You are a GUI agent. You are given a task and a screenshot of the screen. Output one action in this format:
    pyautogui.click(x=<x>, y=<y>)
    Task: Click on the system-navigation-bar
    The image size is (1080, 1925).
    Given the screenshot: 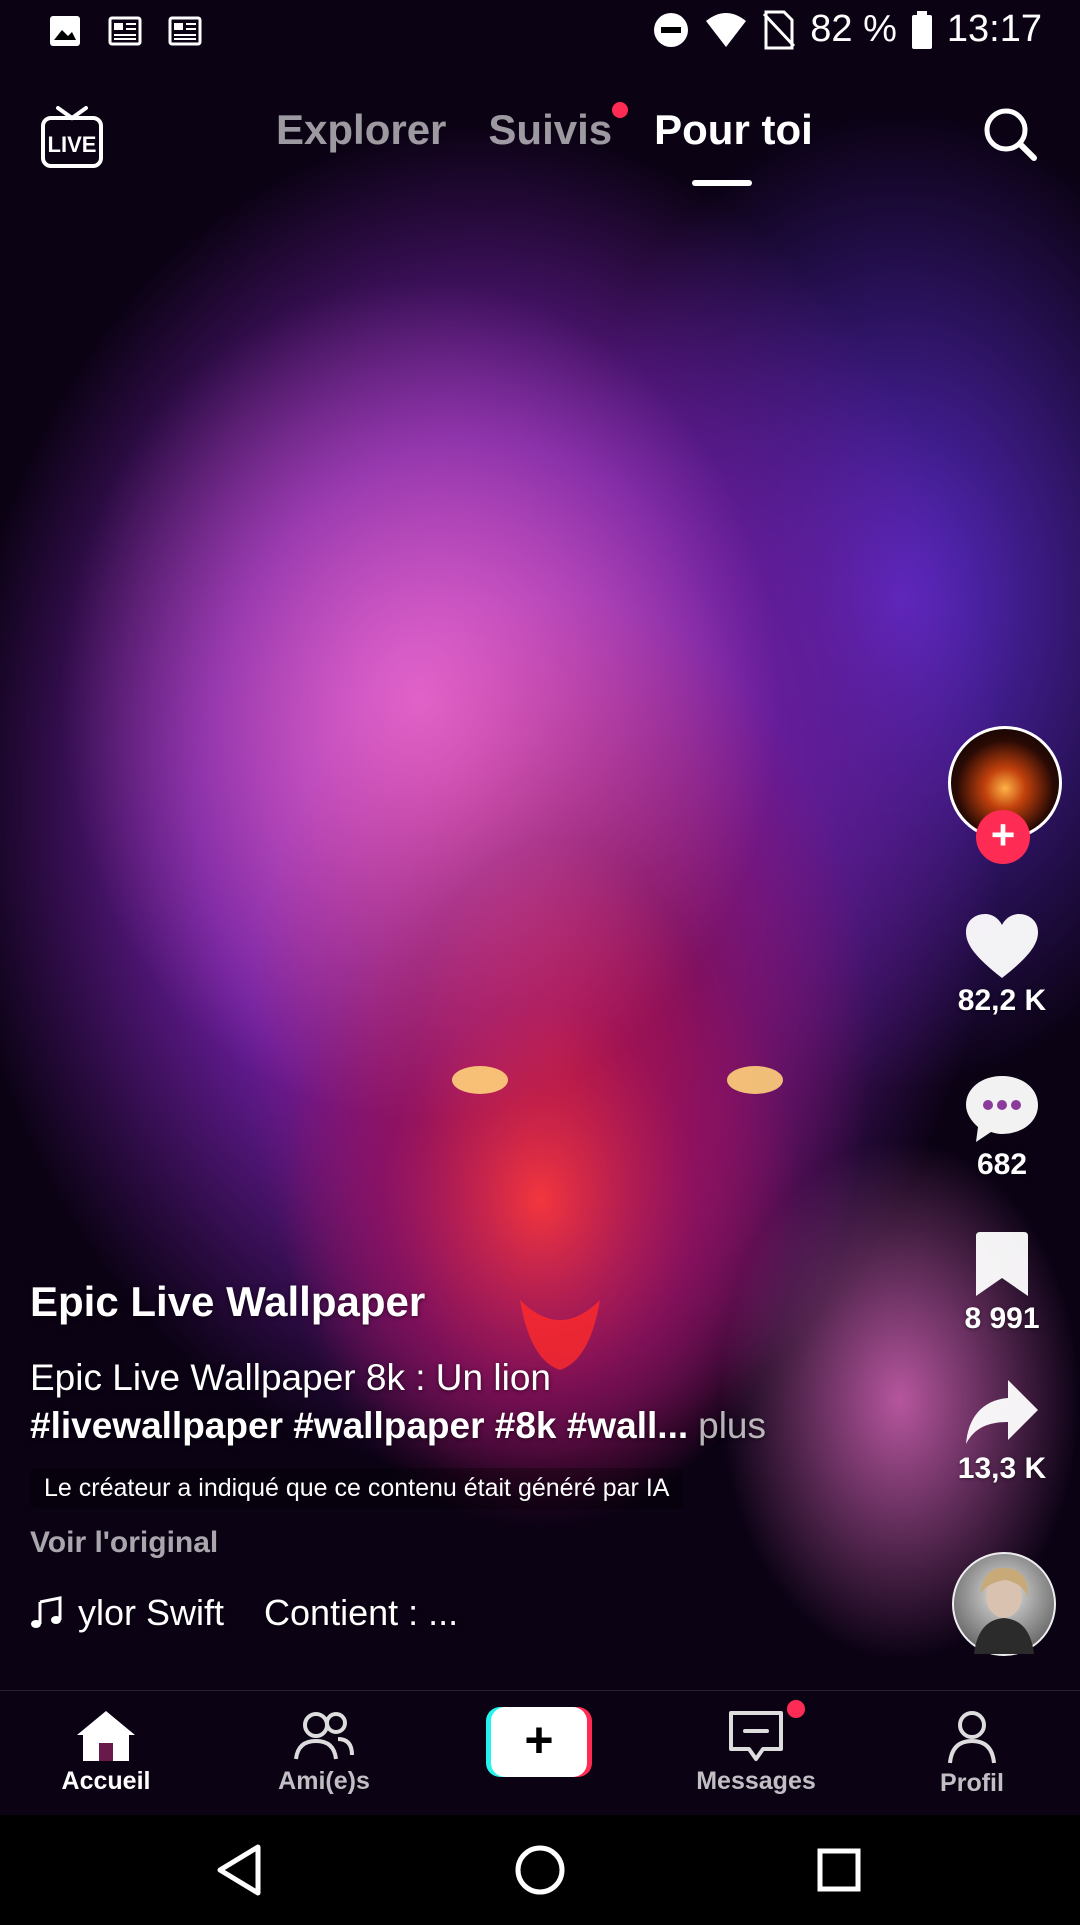 What is the action you would take?
    pyautogui.click(x=540, y=1867)
    